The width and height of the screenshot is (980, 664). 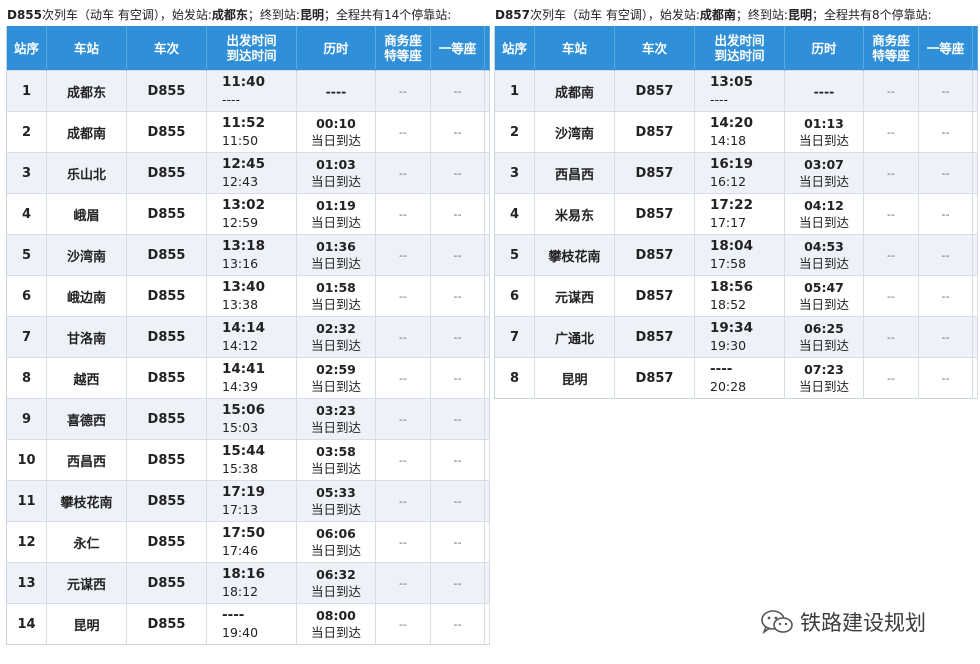 What do you see at coordinates (739, 91) in the screenshot?
I see `cell-time: 13:05 ----` at bounding box center [739, 91].